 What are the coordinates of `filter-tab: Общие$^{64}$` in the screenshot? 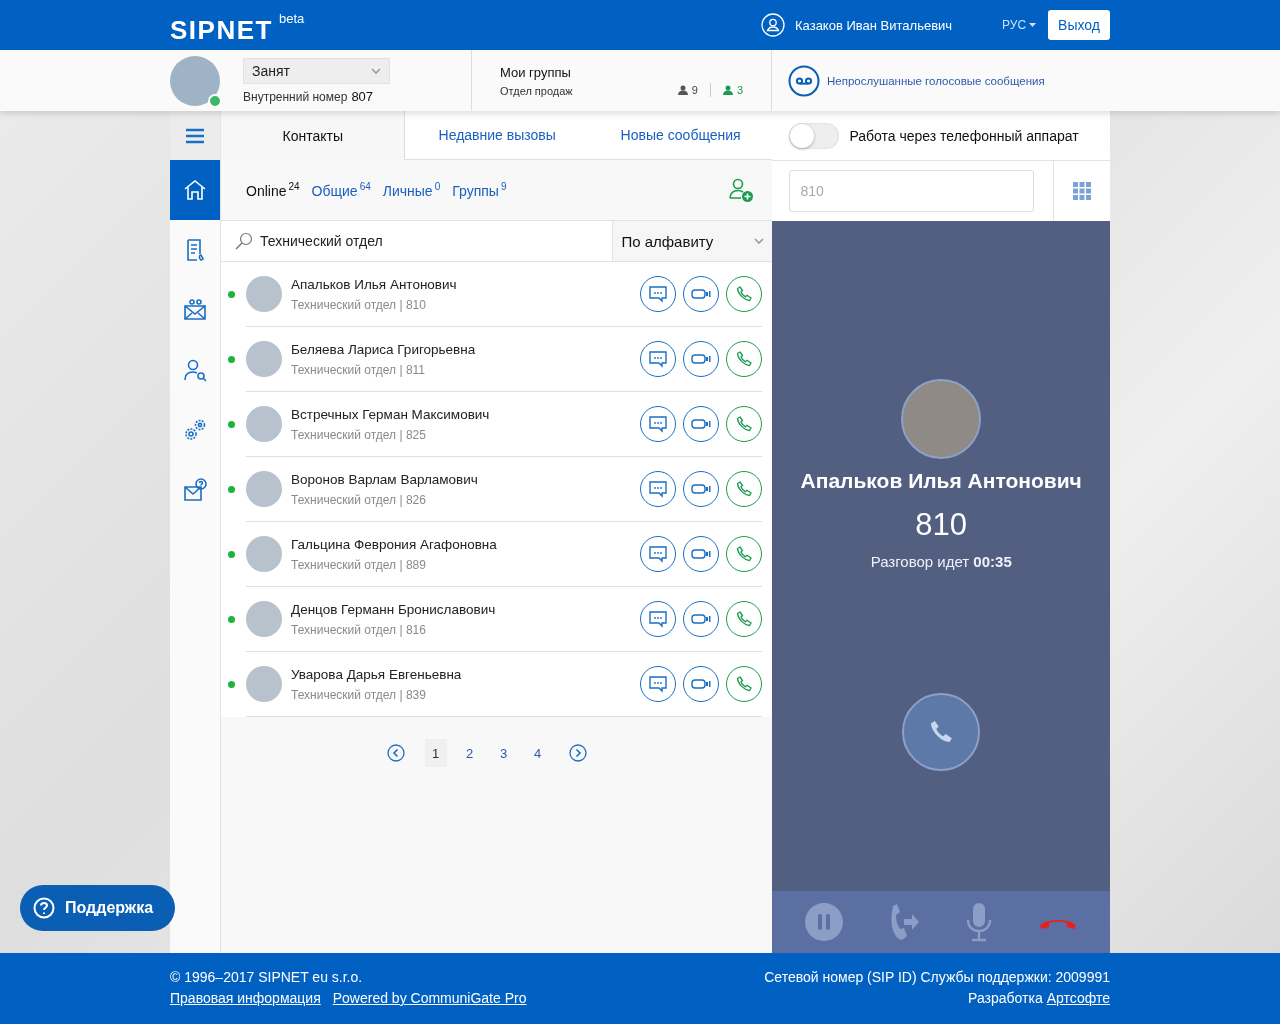 It's located at (341, 190).